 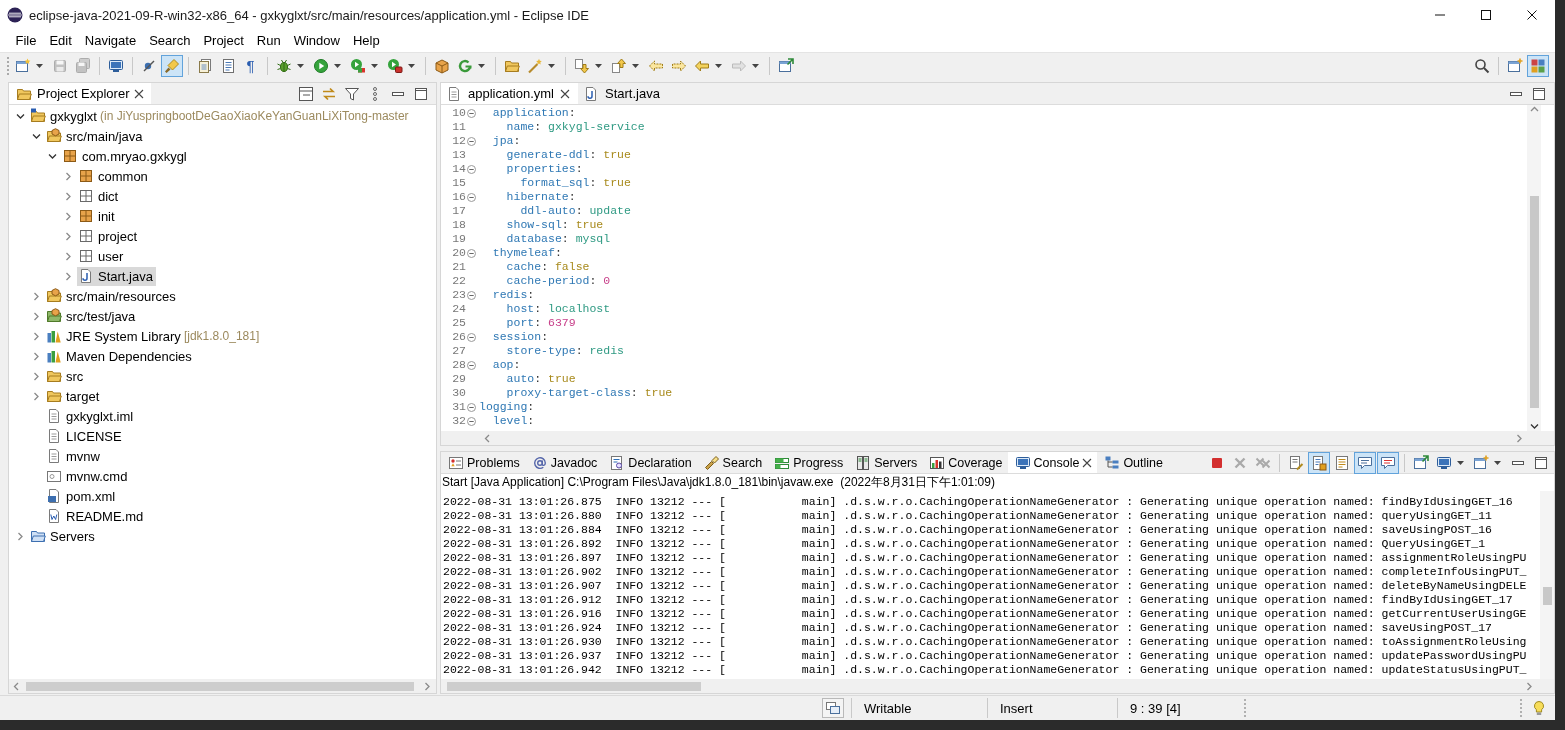 I want to click on pilcrow-button: ¶, so click(x=250, y=66).